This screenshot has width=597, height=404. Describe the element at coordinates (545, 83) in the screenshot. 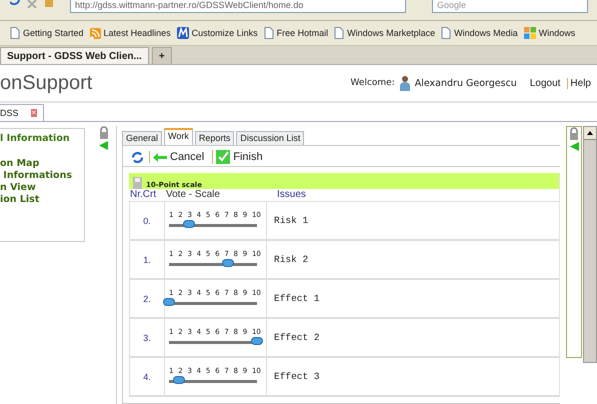

I see `header-link: Logout` at that location.